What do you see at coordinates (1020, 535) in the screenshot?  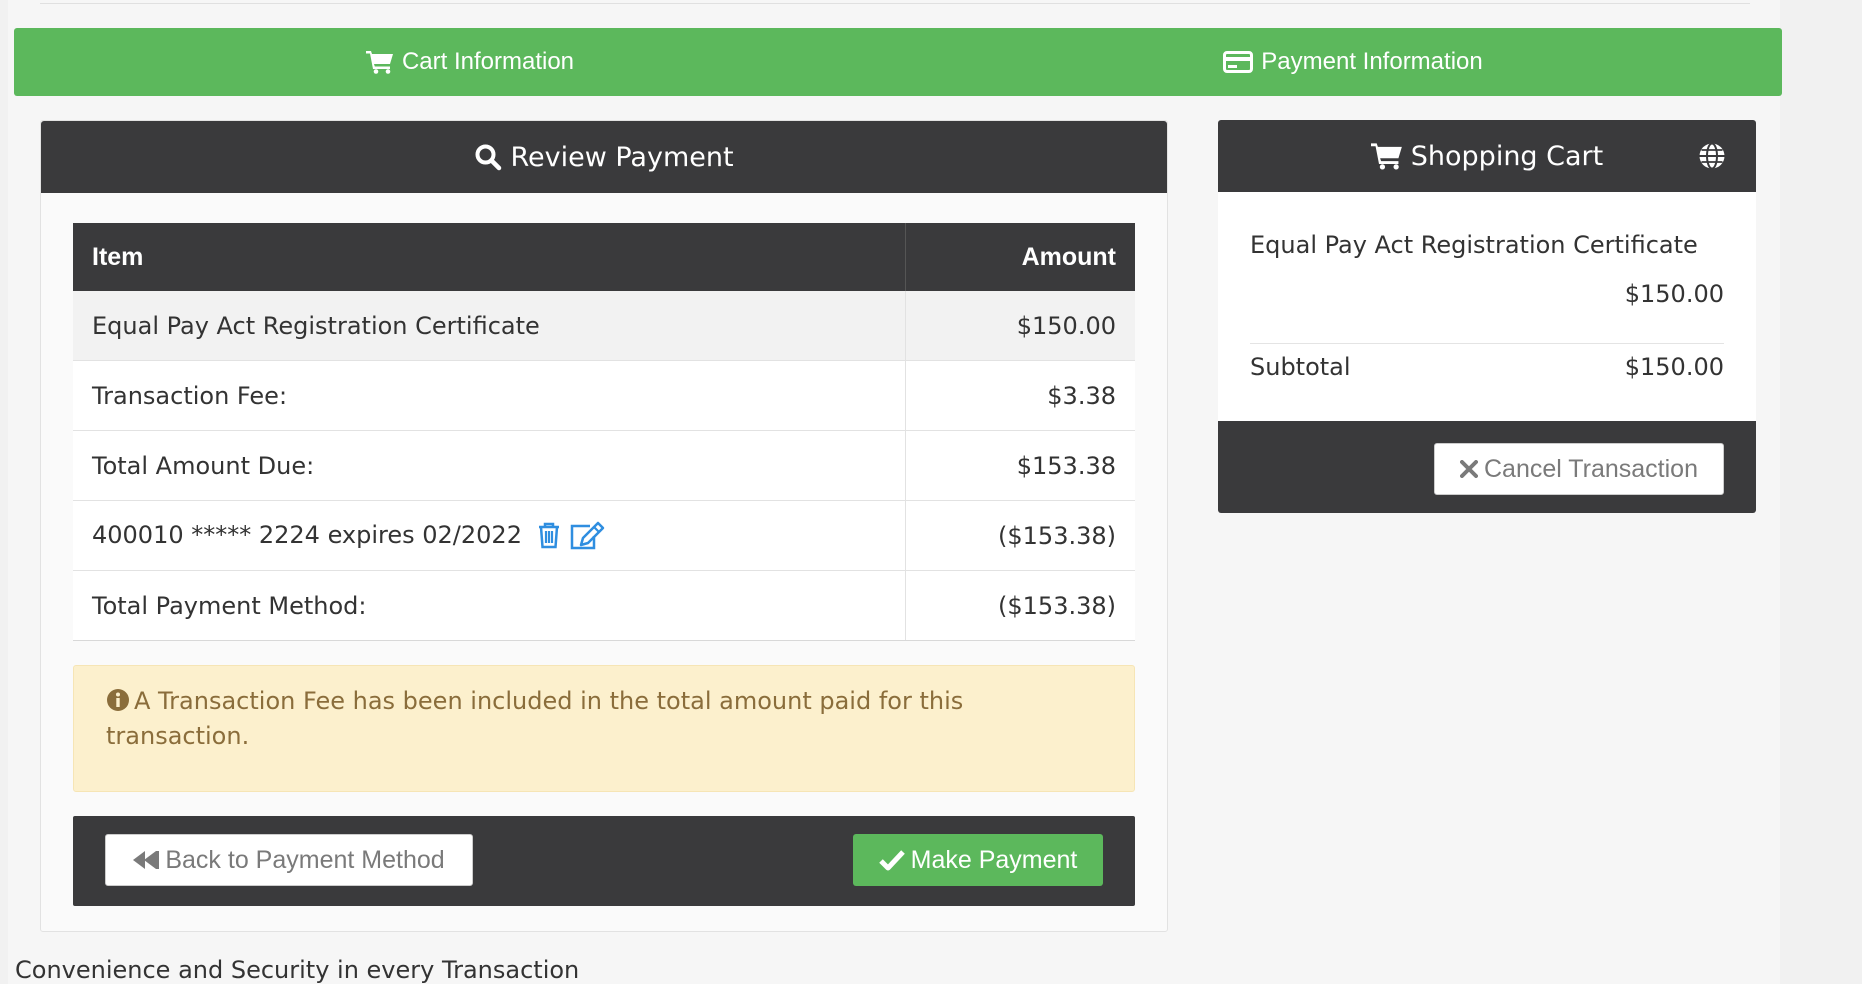 I see `row-card-amount: ($153.38)` at bounding box center [1020, 535].